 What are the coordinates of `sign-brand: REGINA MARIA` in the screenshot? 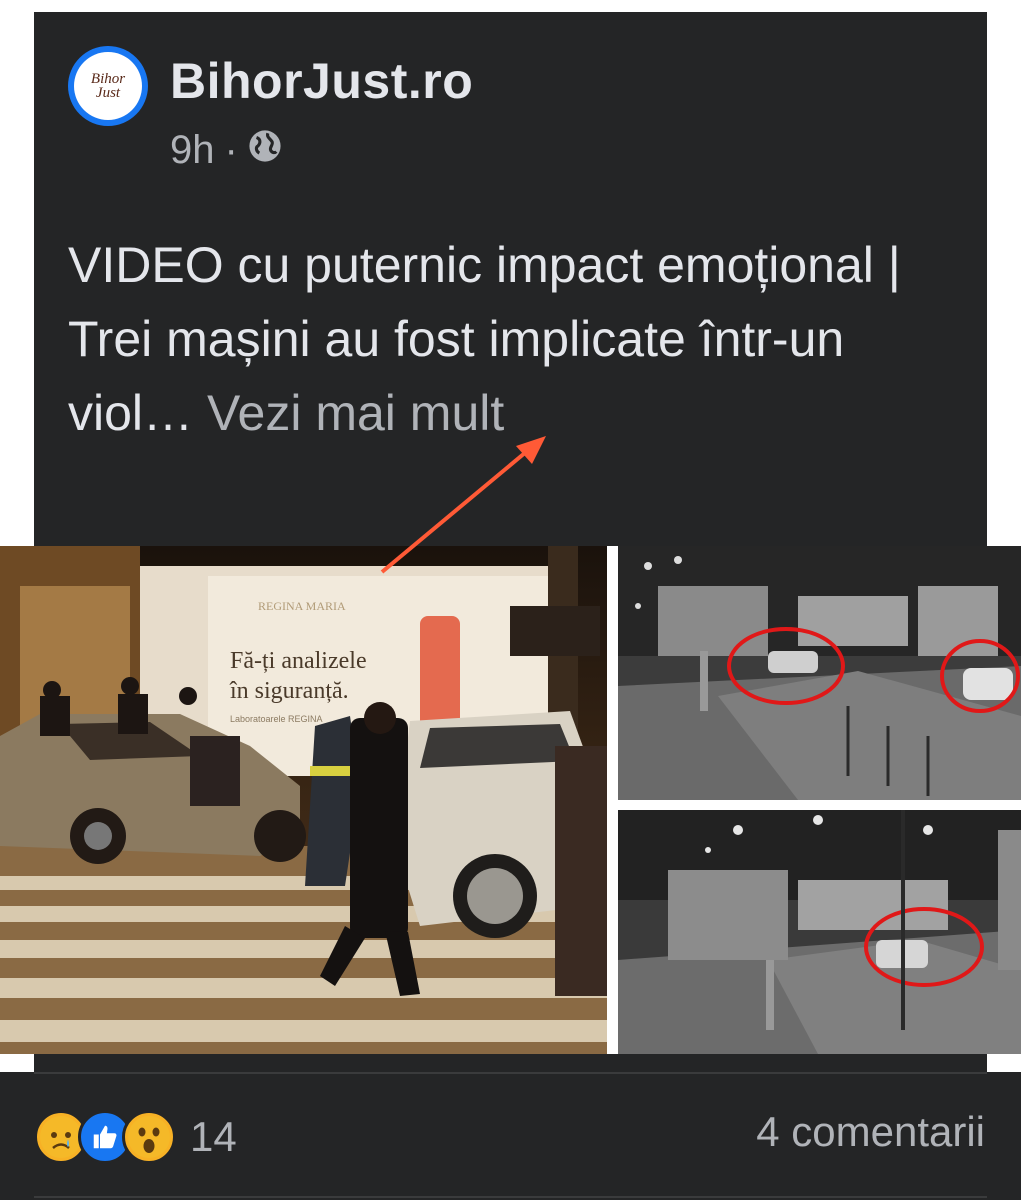 It's located at (302, 606).